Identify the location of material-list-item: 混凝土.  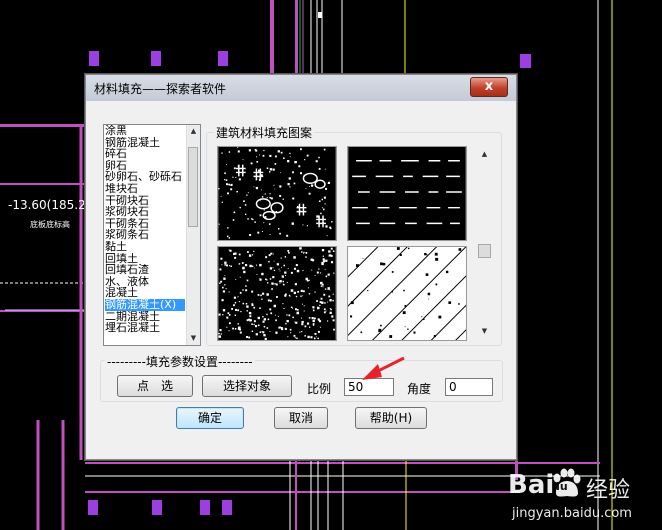
(145, 293).